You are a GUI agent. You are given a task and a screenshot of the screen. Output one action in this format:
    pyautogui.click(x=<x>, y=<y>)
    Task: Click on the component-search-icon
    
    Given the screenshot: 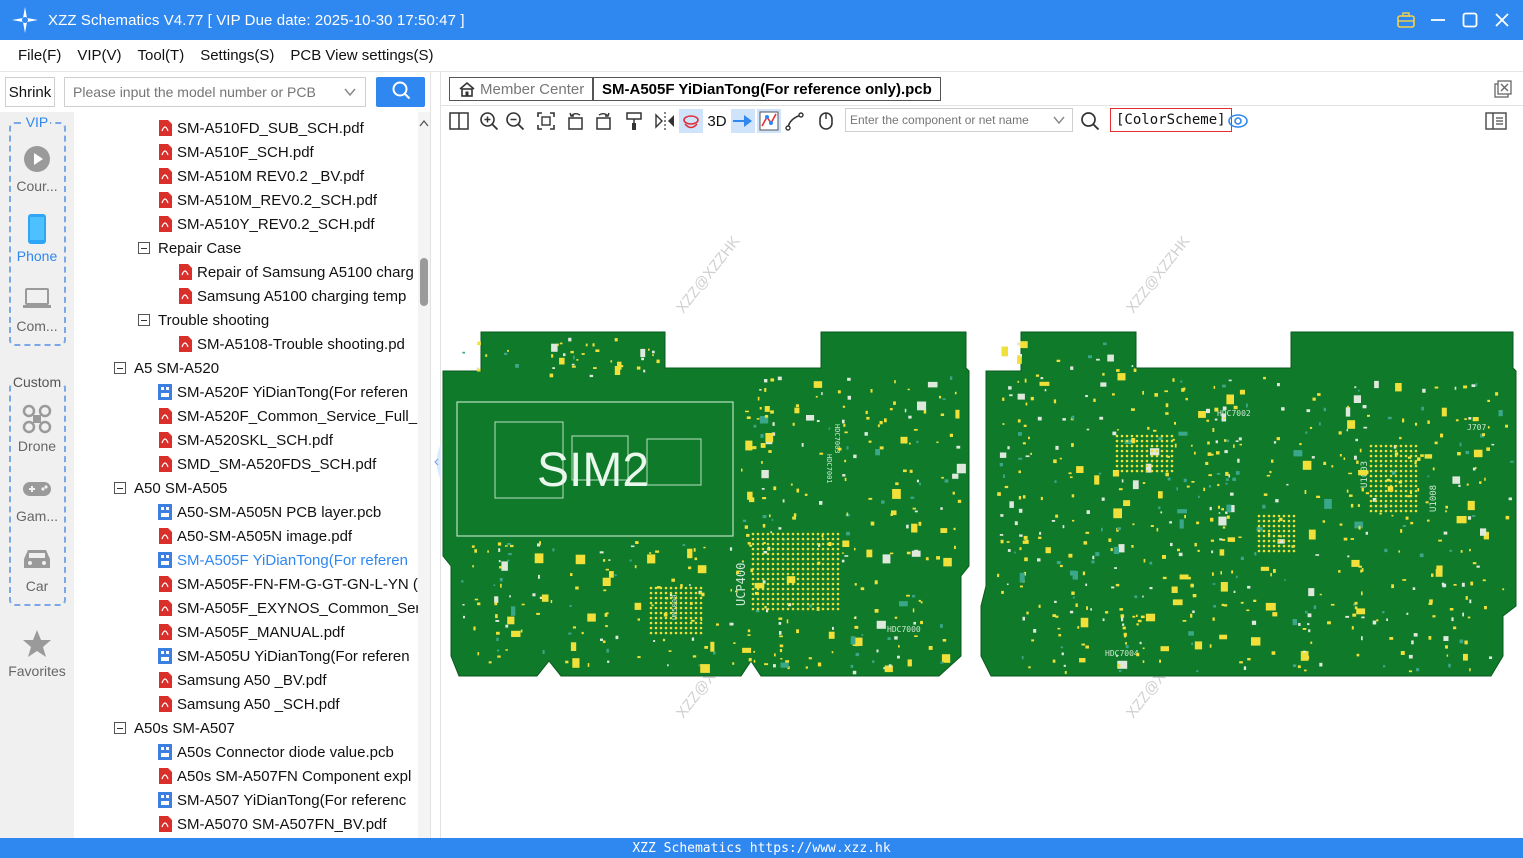 What is the action you would take?
    pyautogui.click(x=1090, y=121)
    